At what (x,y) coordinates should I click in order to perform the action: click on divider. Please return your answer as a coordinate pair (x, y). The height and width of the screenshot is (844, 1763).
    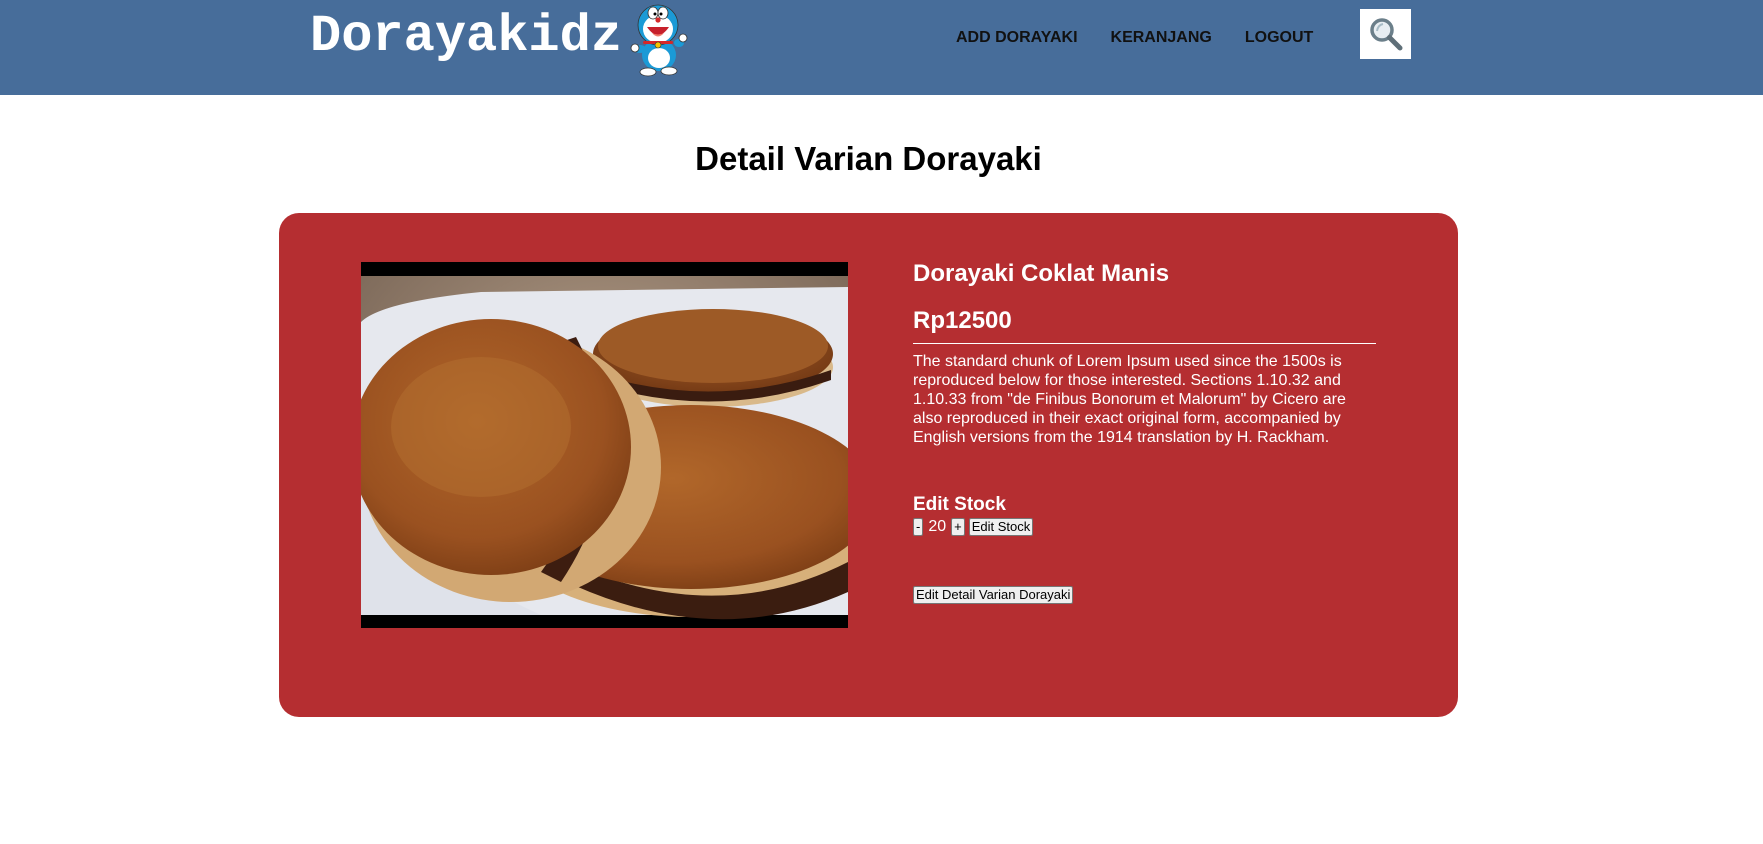
    Looking at the image, I should click on (1144, 343).